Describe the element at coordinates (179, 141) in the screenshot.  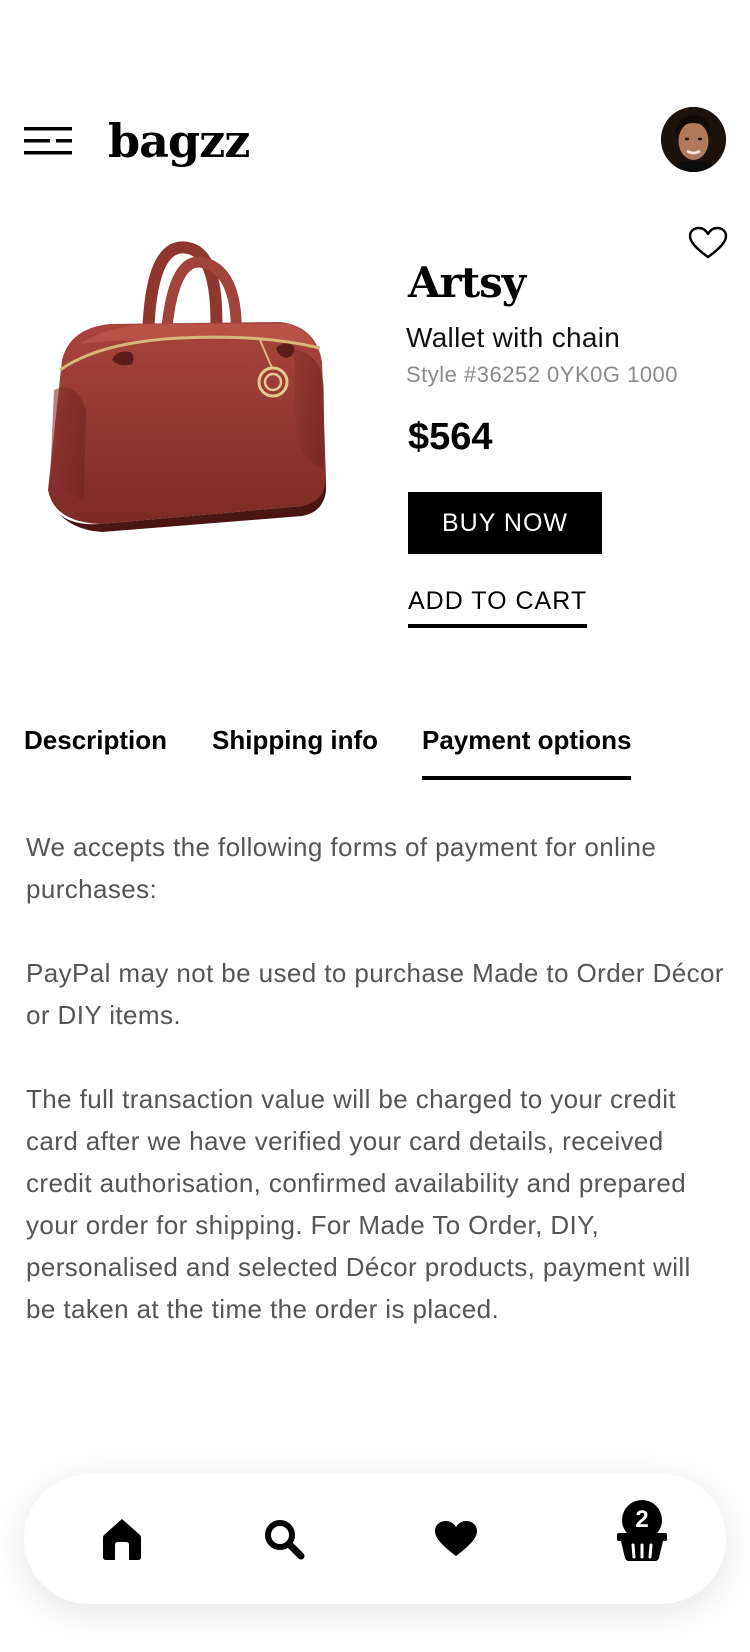
I see `app-logo: bagzz` at that location.